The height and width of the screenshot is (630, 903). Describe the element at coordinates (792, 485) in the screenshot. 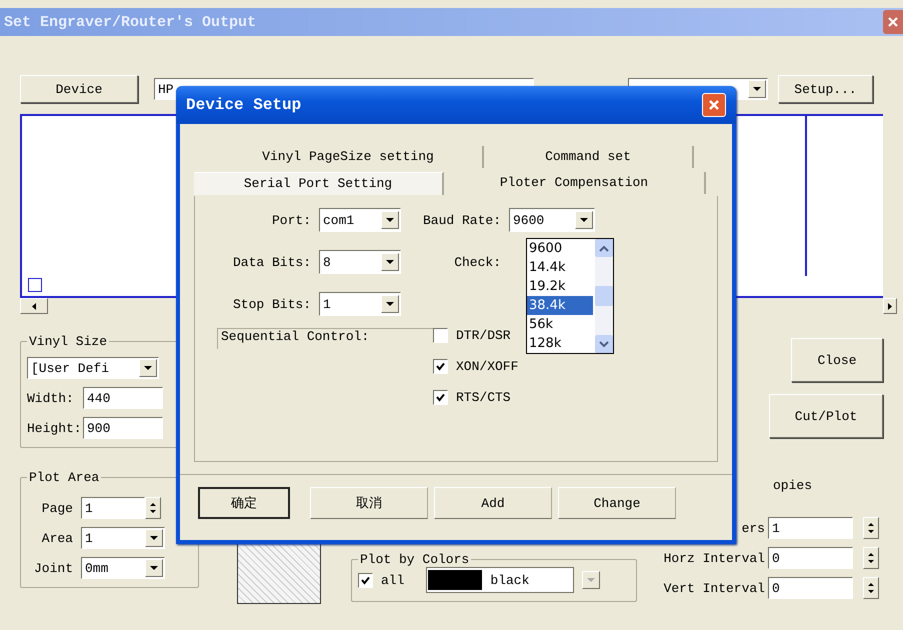

I see `group-title: opies` at that location.